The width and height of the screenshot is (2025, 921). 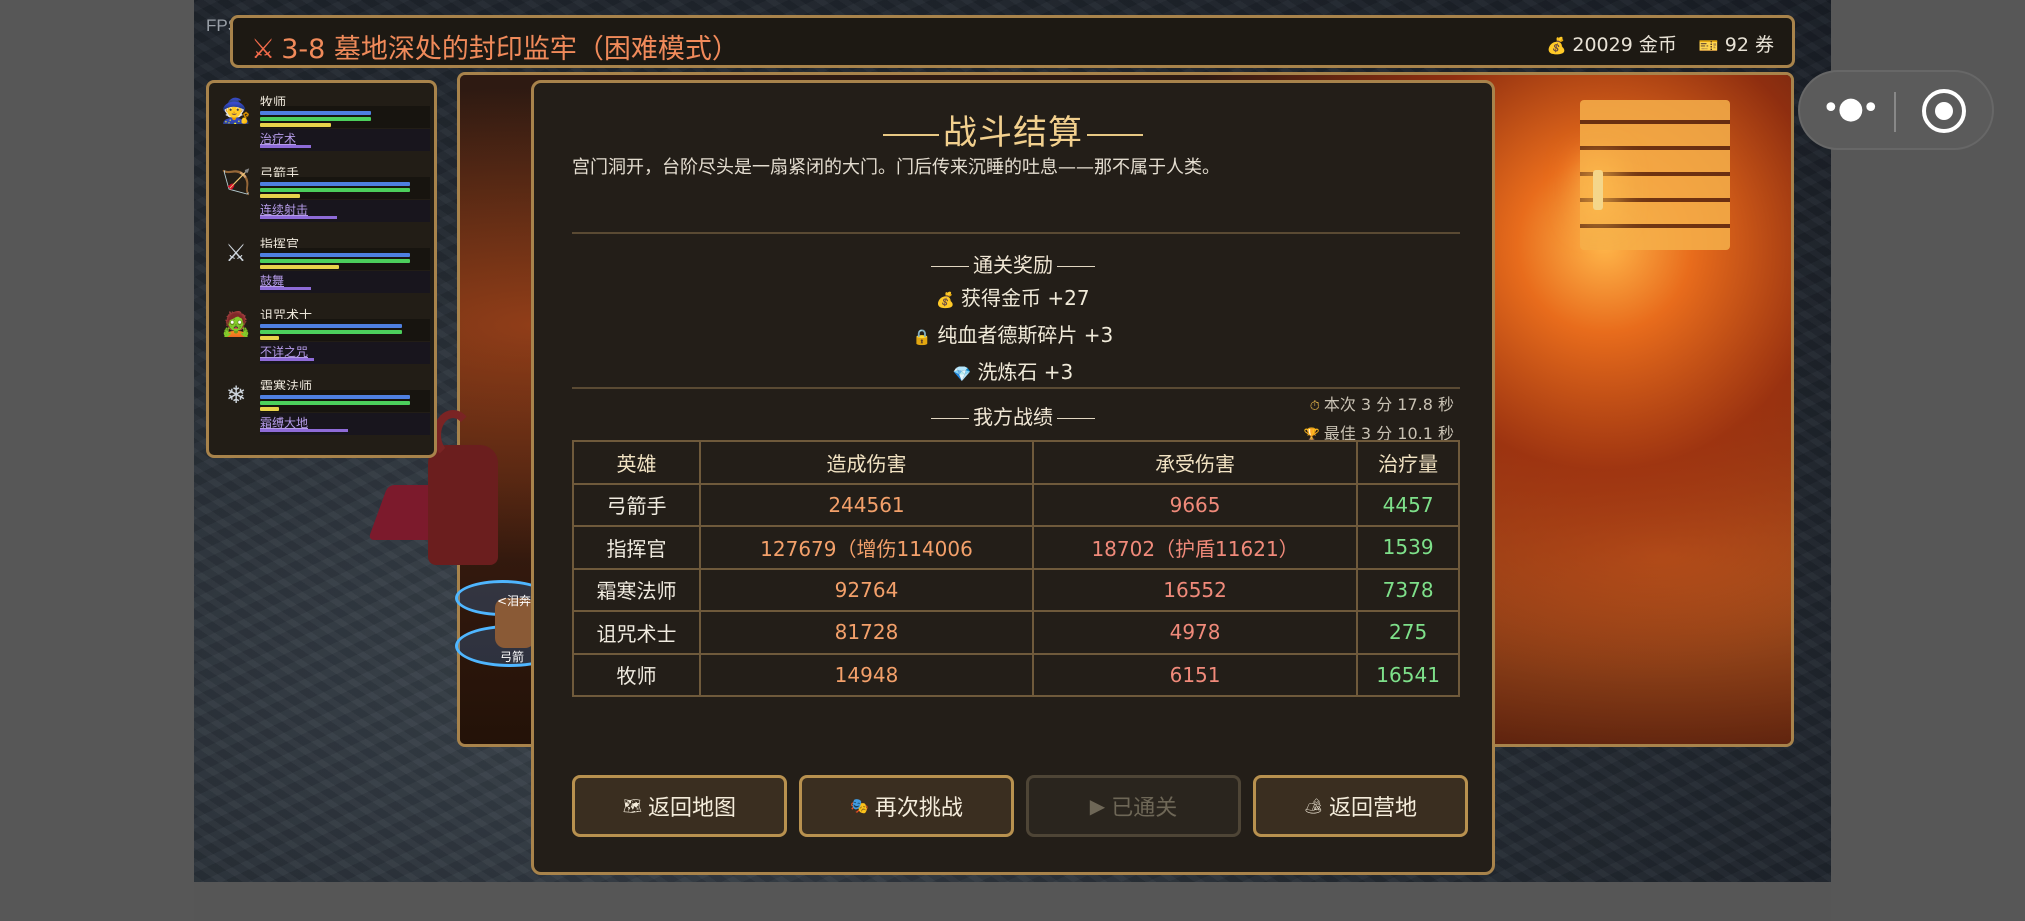 What do you see at coordinates (1851, 109) in the screenshot?
I see `more-menu-icon: •●•` at bounding box center [1851, 109].